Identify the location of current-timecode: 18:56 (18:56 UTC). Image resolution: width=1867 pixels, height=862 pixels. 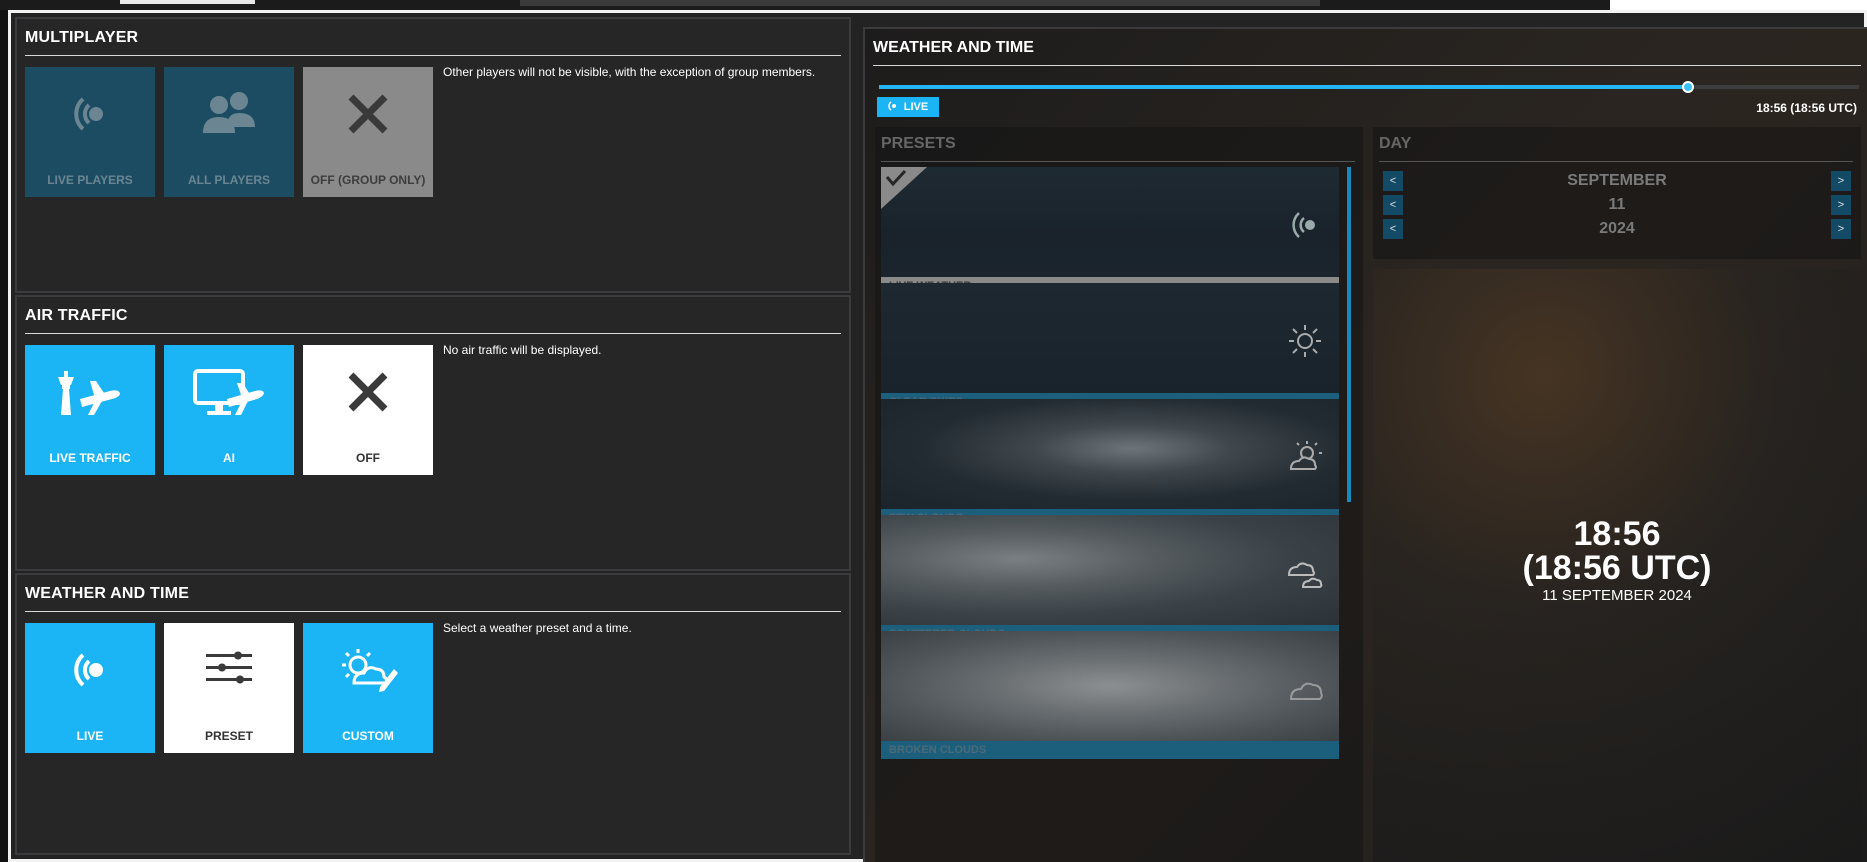
(1806, 108).